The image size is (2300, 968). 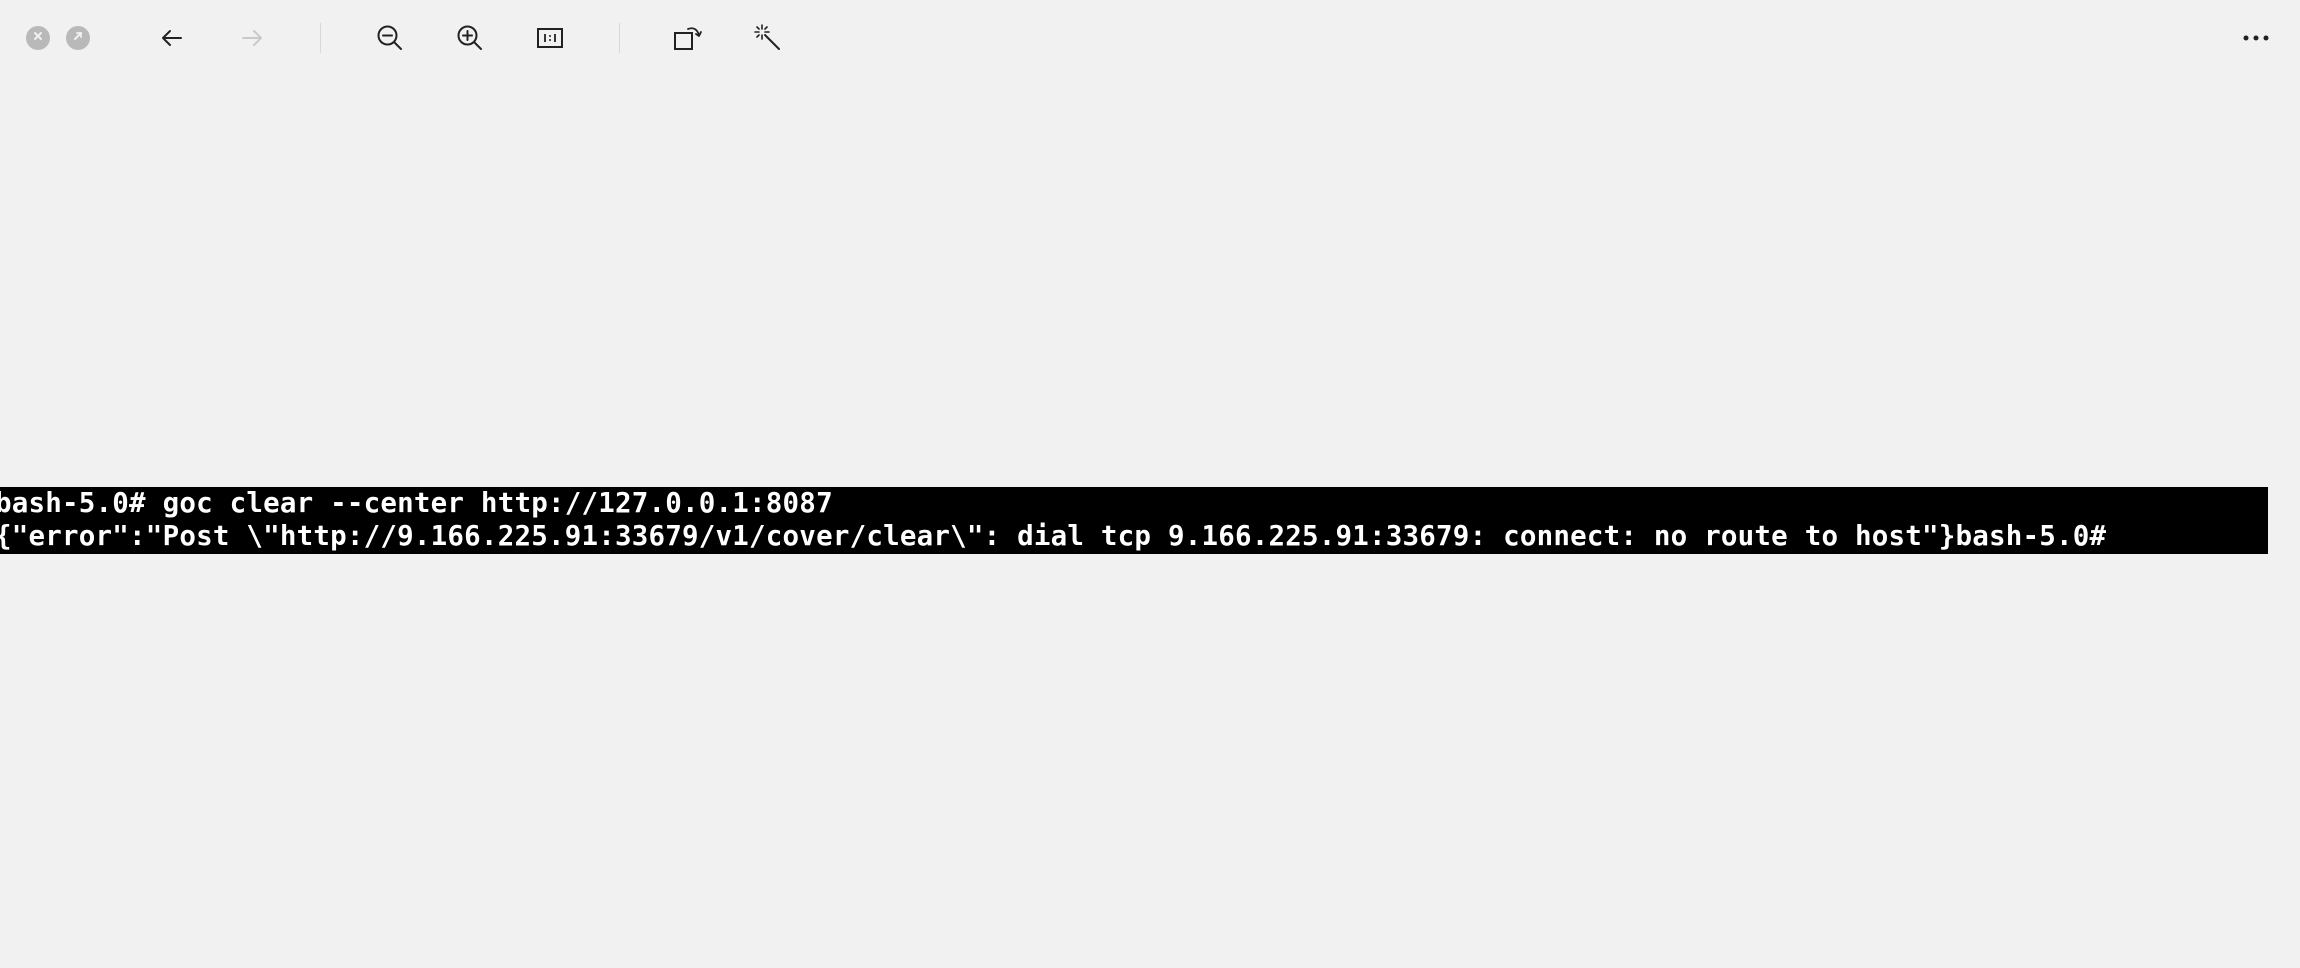 I want to click on arrow-left-icon, so click(x=172, y=38).